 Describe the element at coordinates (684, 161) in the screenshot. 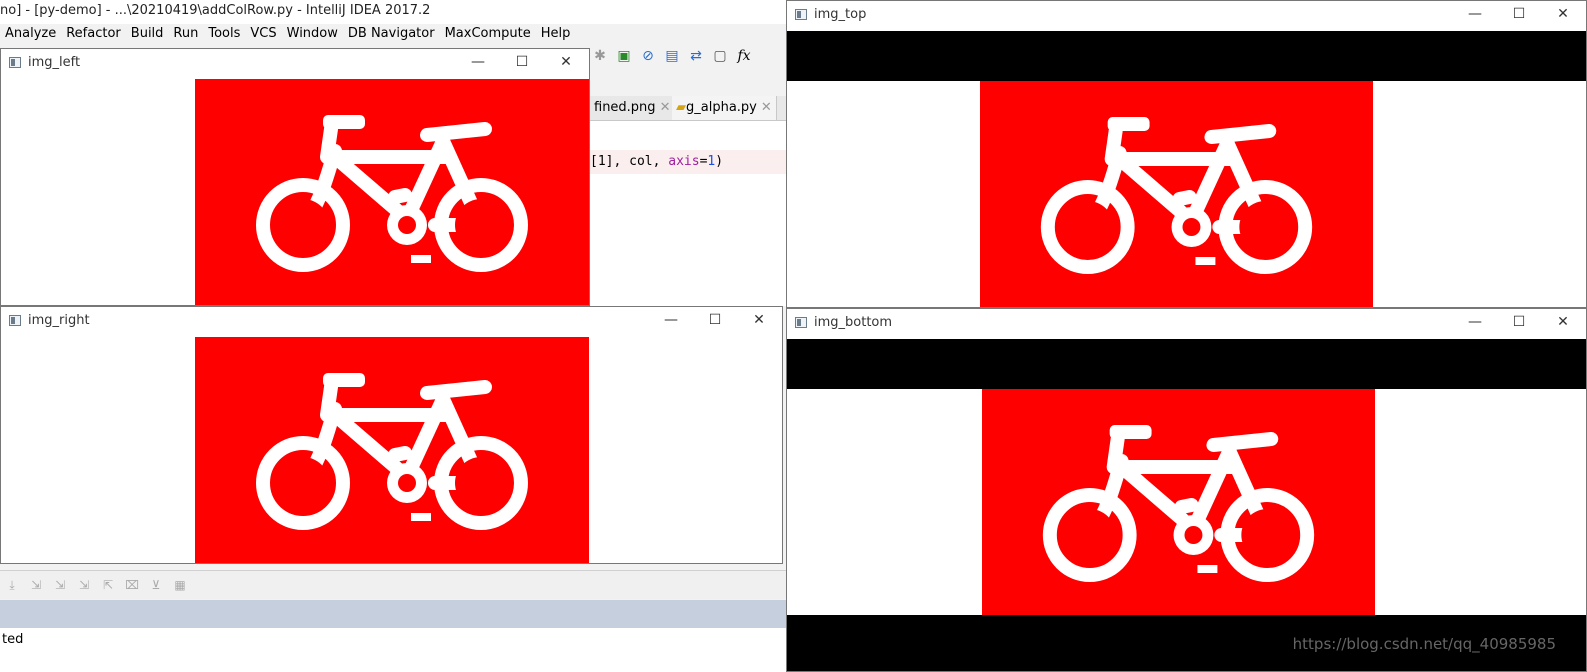

I see `code-keyword: axis` at that location.